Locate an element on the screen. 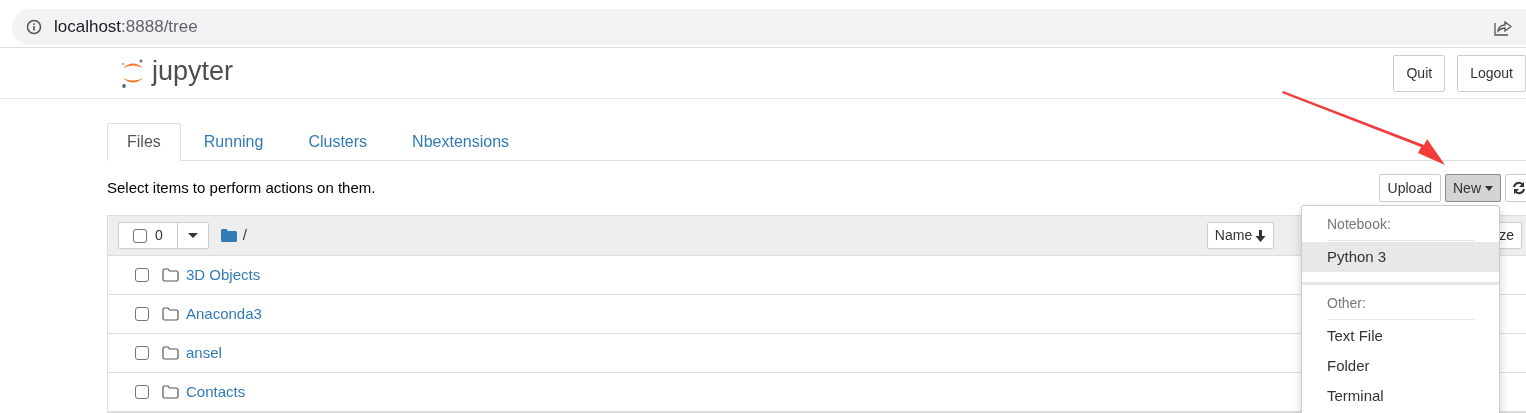 Image resolution: width=1526 pixels, height=413 pixels. logo-text: jupyter is located at coordinates (193, 72).